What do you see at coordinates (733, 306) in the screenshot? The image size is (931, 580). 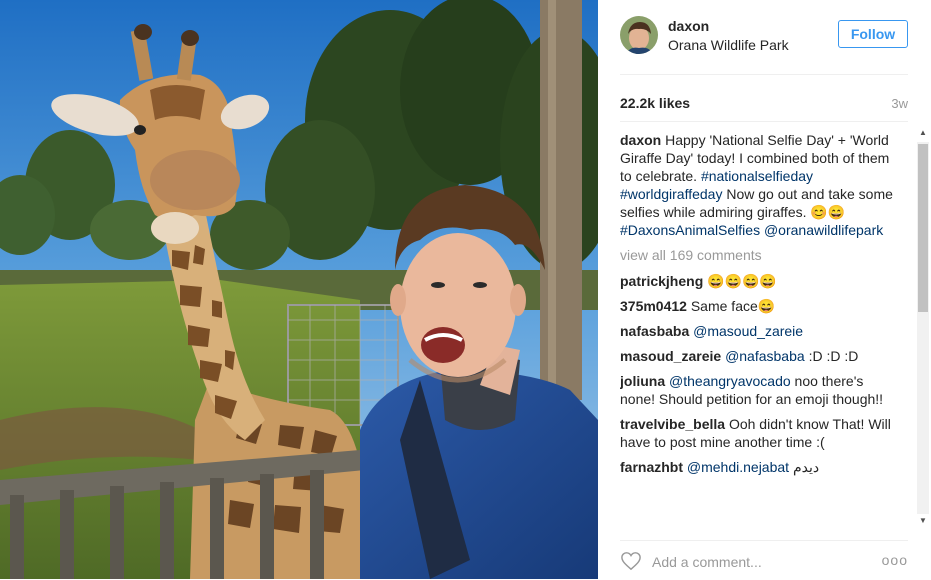 I see `comment-text: Same face😄` at bounding box center [733, 306].